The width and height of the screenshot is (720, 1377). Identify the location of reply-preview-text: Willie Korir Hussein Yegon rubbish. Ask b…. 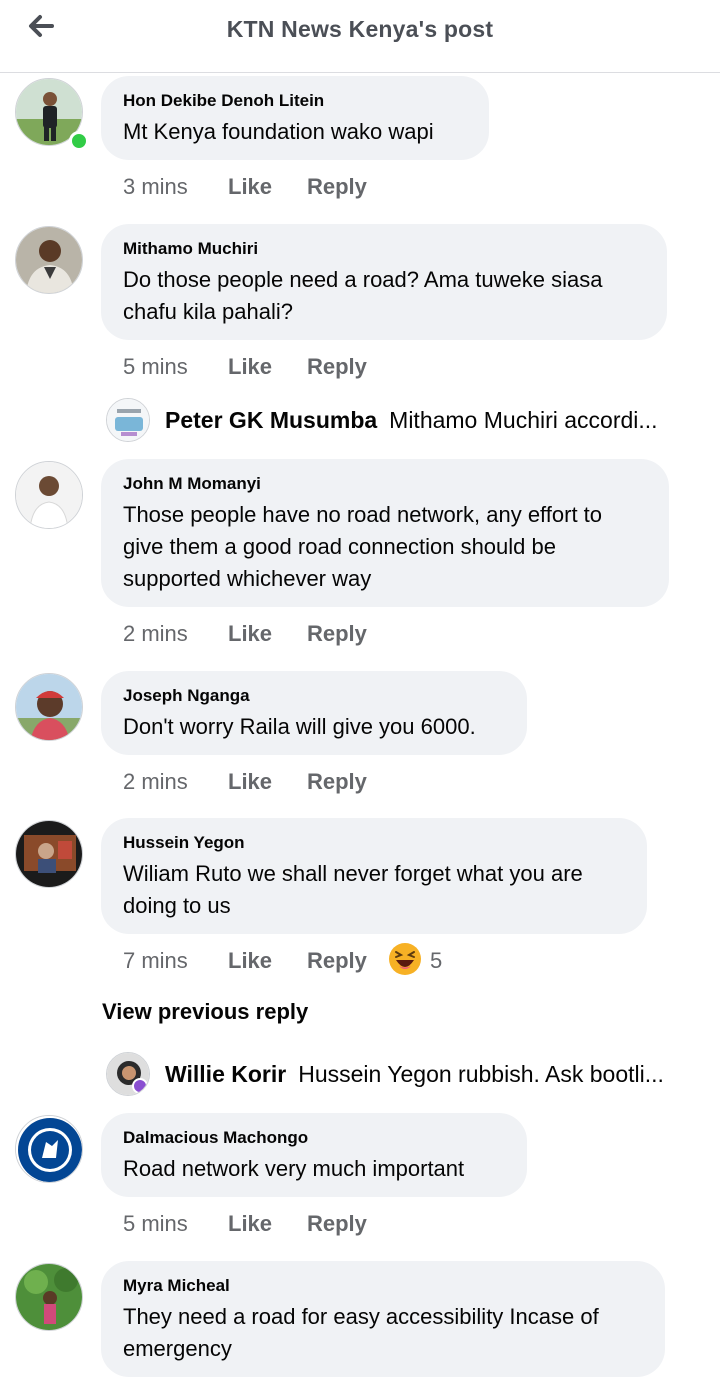
(420, 1074).